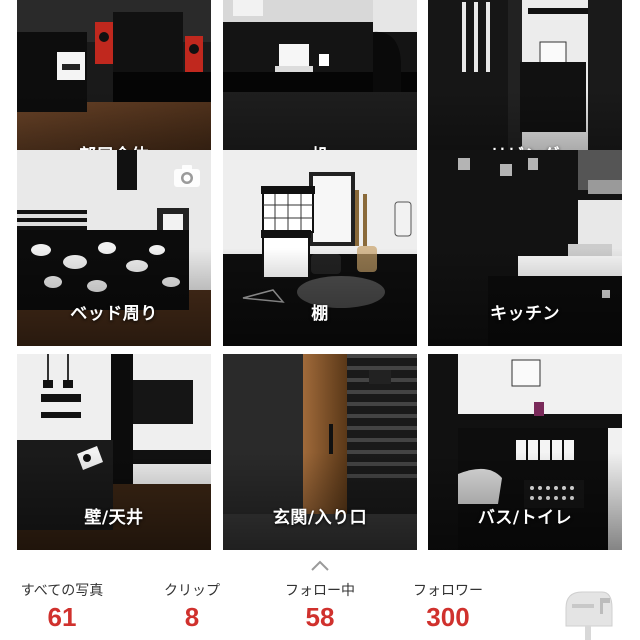  What do you see at coordinates (320, 518) in the screenshot?
I see `tile-label: 玄関/入り口` at bounding box center [320, 518].